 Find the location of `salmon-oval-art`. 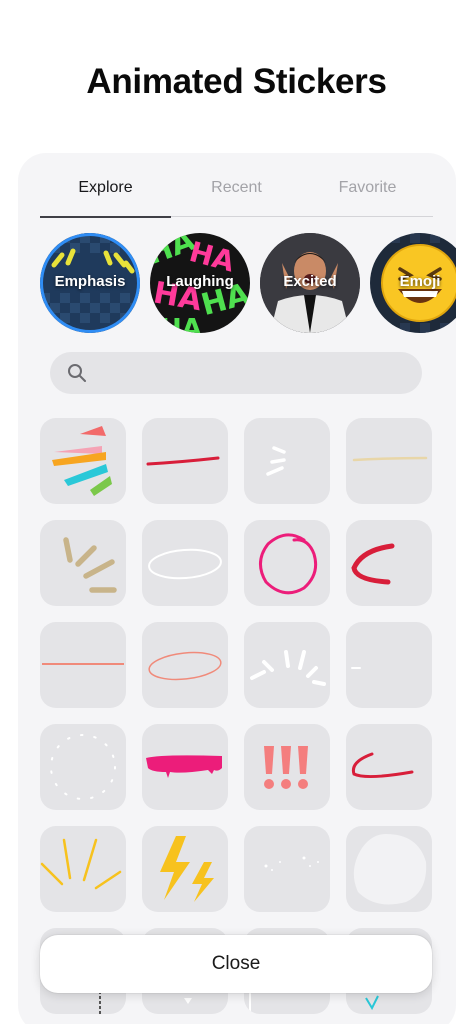

salmon-oval-art is located at coordinates (185, 666).